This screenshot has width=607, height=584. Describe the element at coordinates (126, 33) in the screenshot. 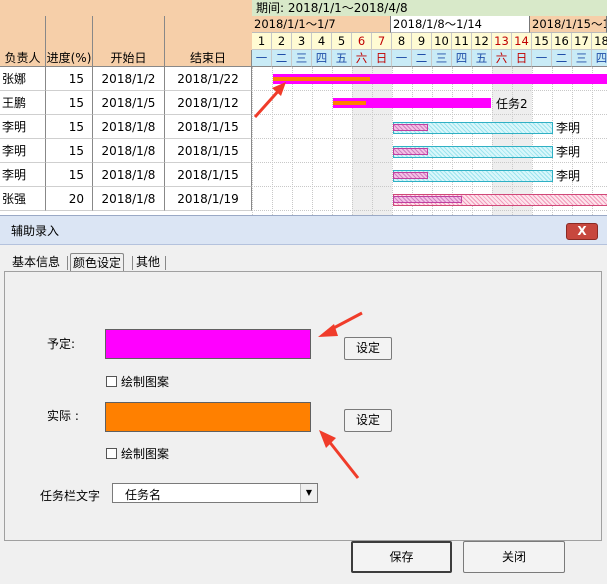

I see `header-left-block` at that location.